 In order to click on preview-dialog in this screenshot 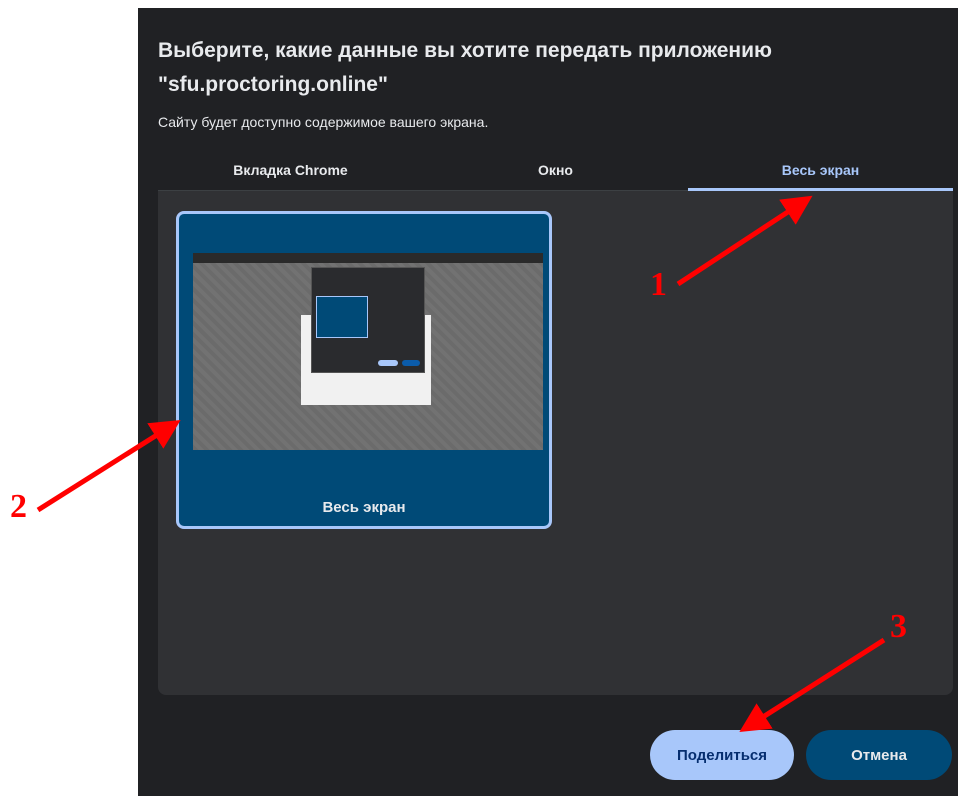, I will do `click(368, 320)`.